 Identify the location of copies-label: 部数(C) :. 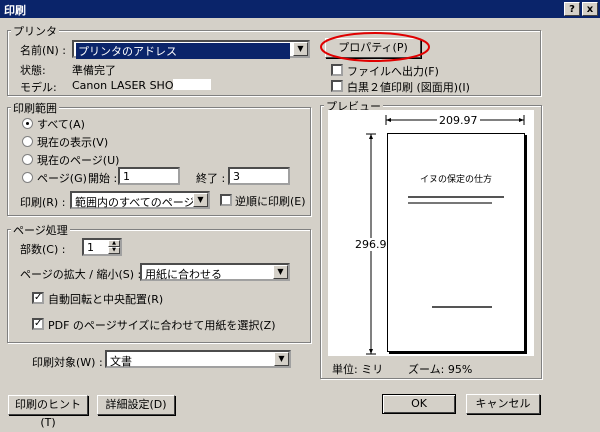
(43, 249).